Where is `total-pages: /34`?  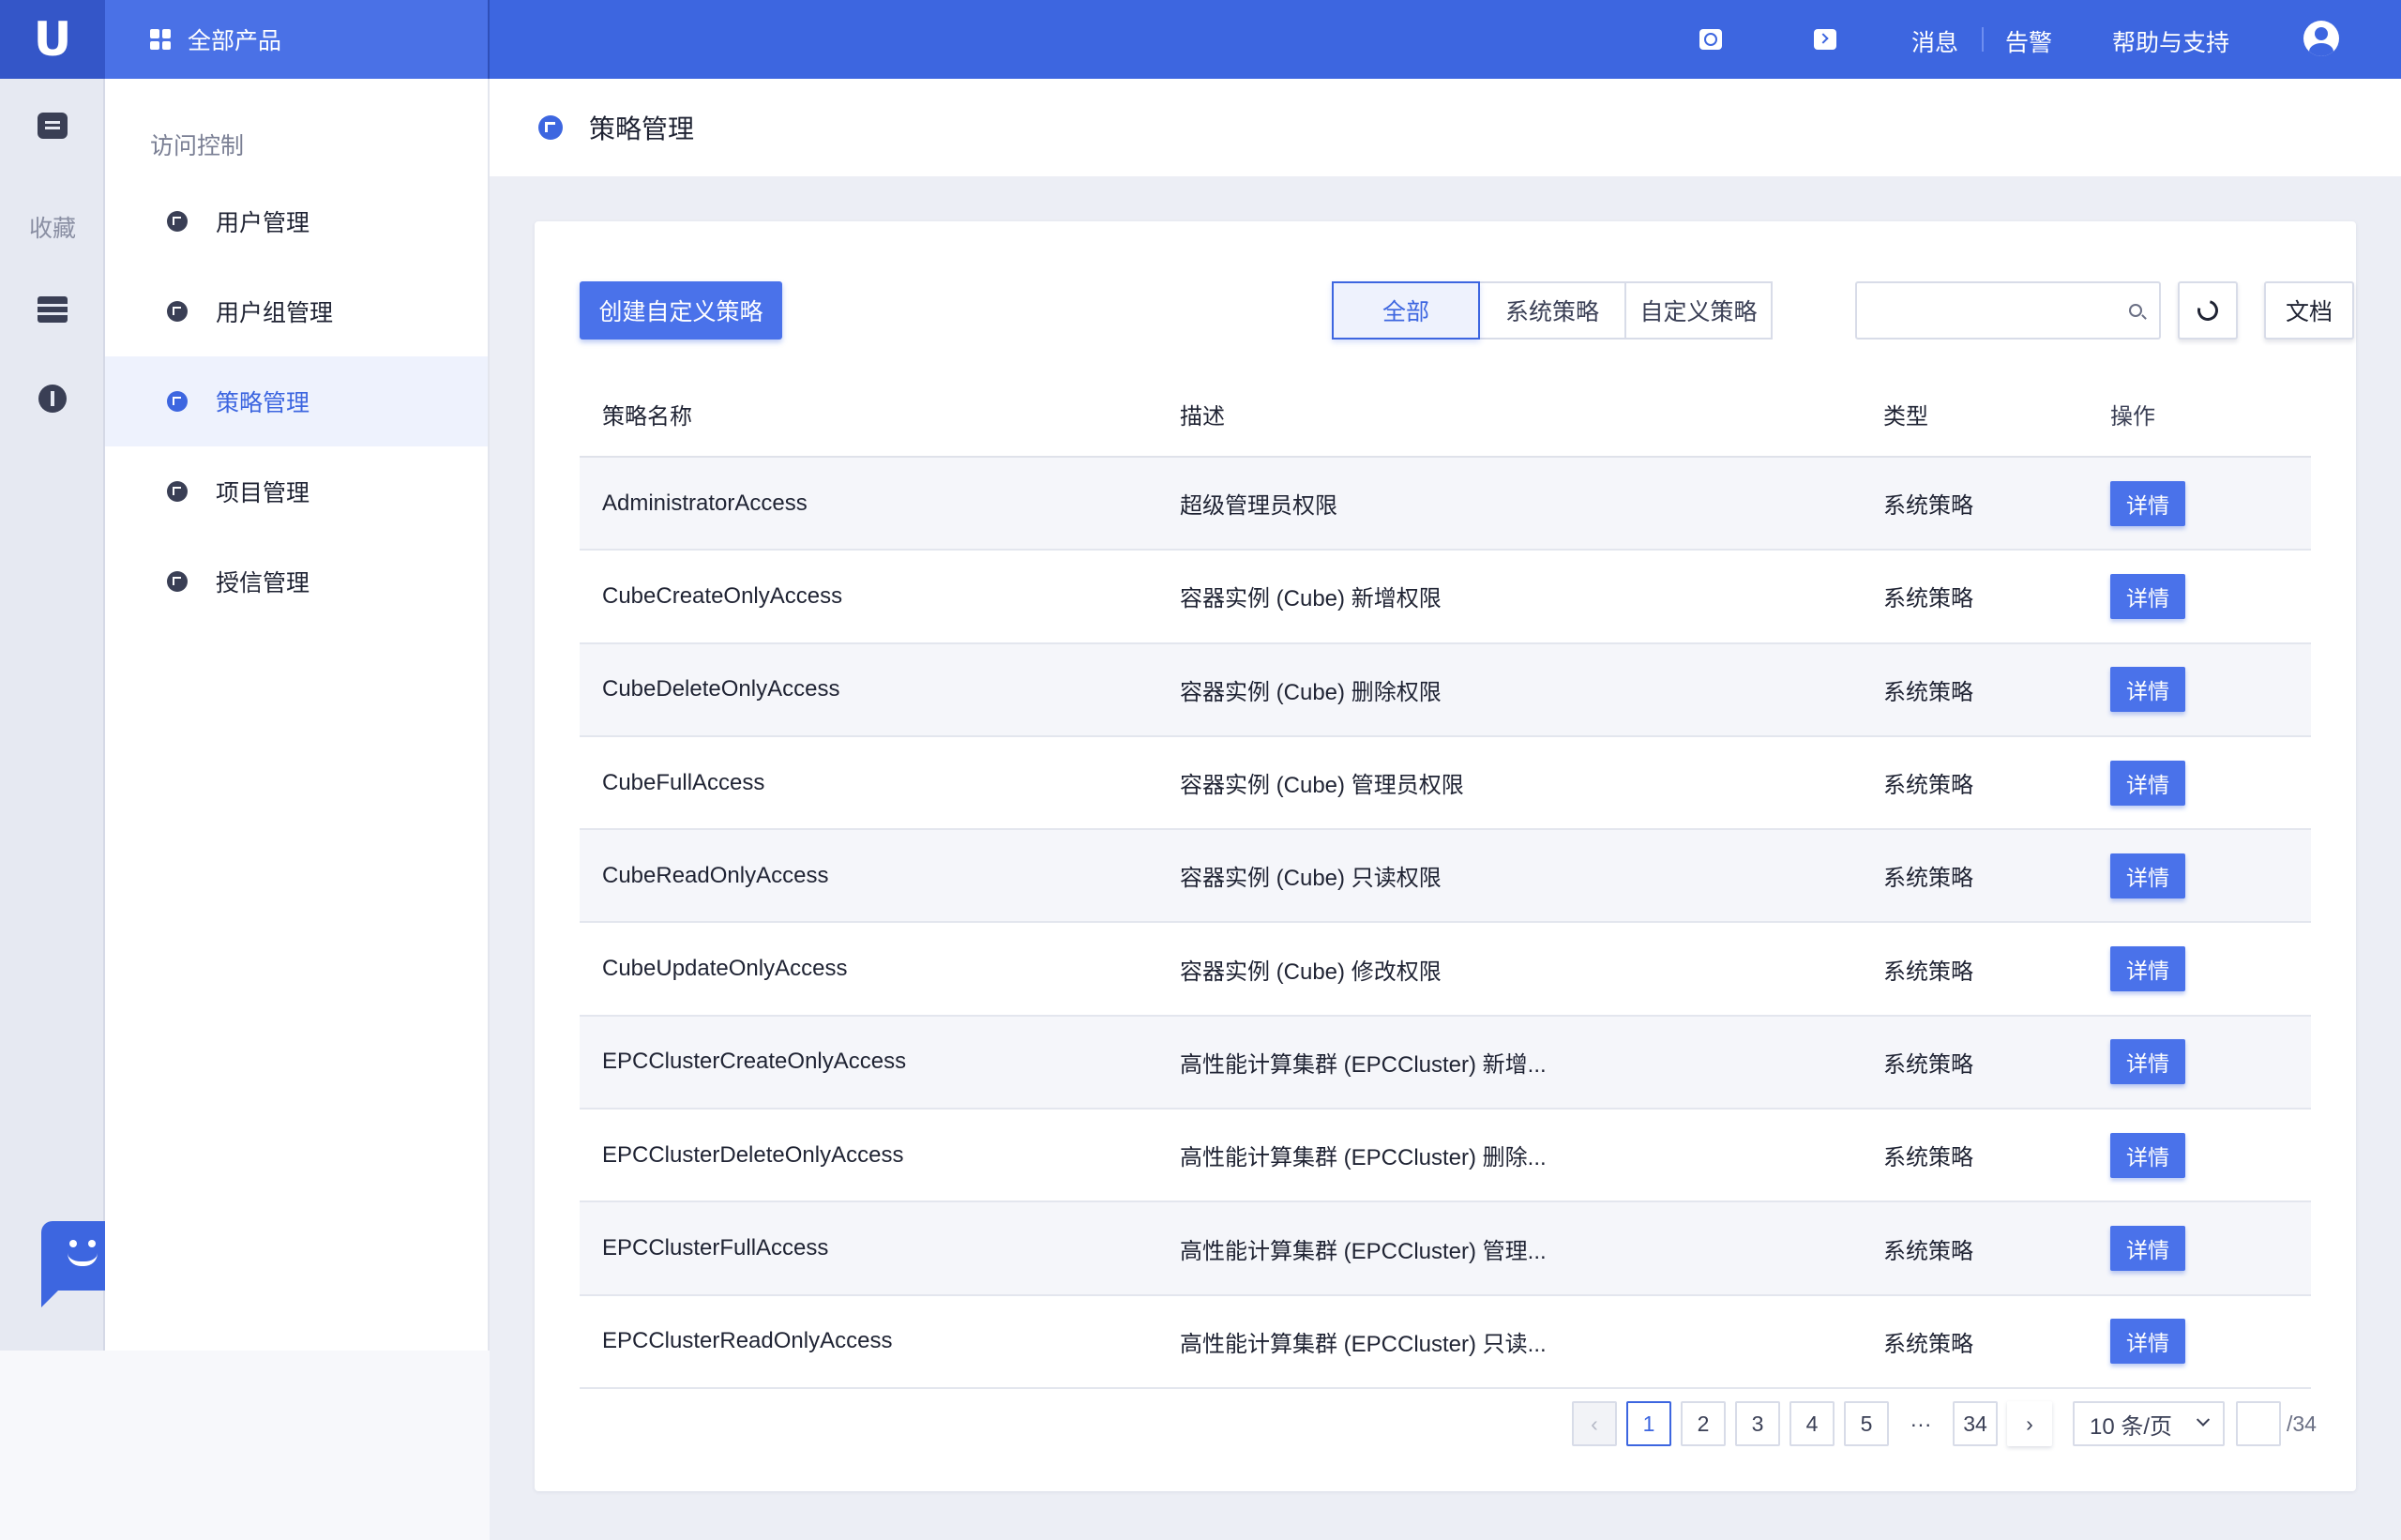 total-pages: /34 is located at coordinates (2302, 1423).